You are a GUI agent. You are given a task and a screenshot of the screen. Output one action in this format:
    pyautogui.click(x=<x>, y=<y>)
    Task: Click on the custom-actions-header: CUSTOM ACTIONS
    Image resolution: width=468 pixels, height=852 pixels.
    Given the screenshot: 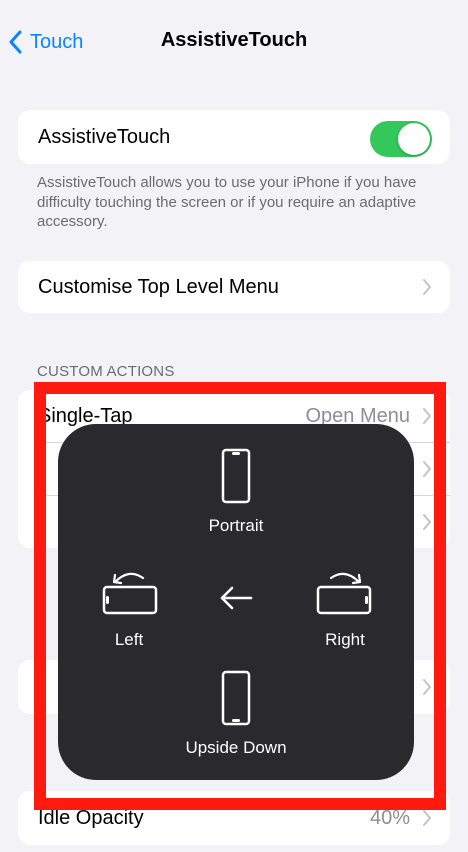 What is the action you would take?
    pyautogui.click(x=106, y=371)
    